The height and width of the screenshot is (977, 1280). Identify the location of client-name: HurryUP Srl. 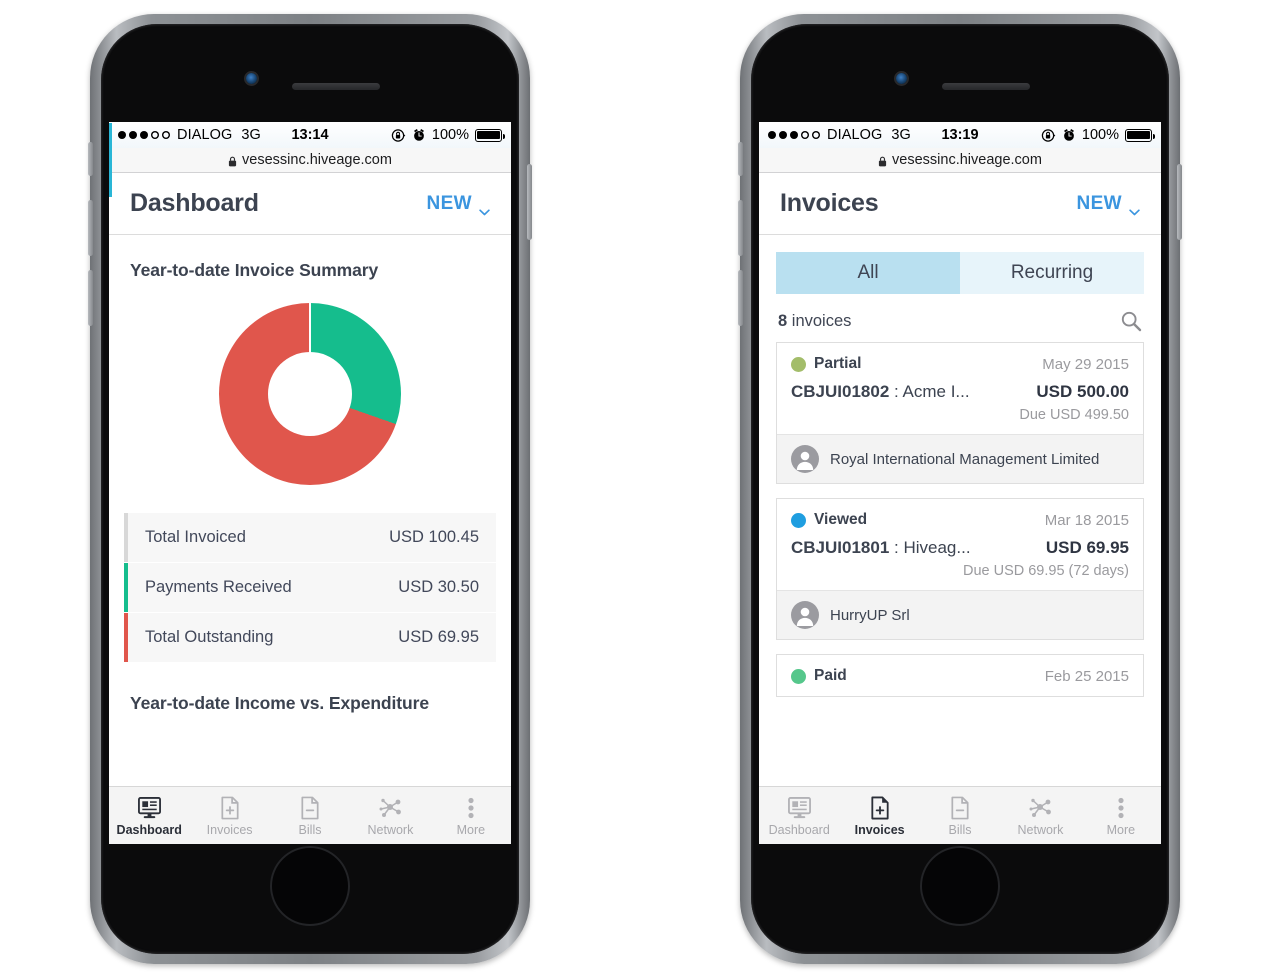
(870, 615).